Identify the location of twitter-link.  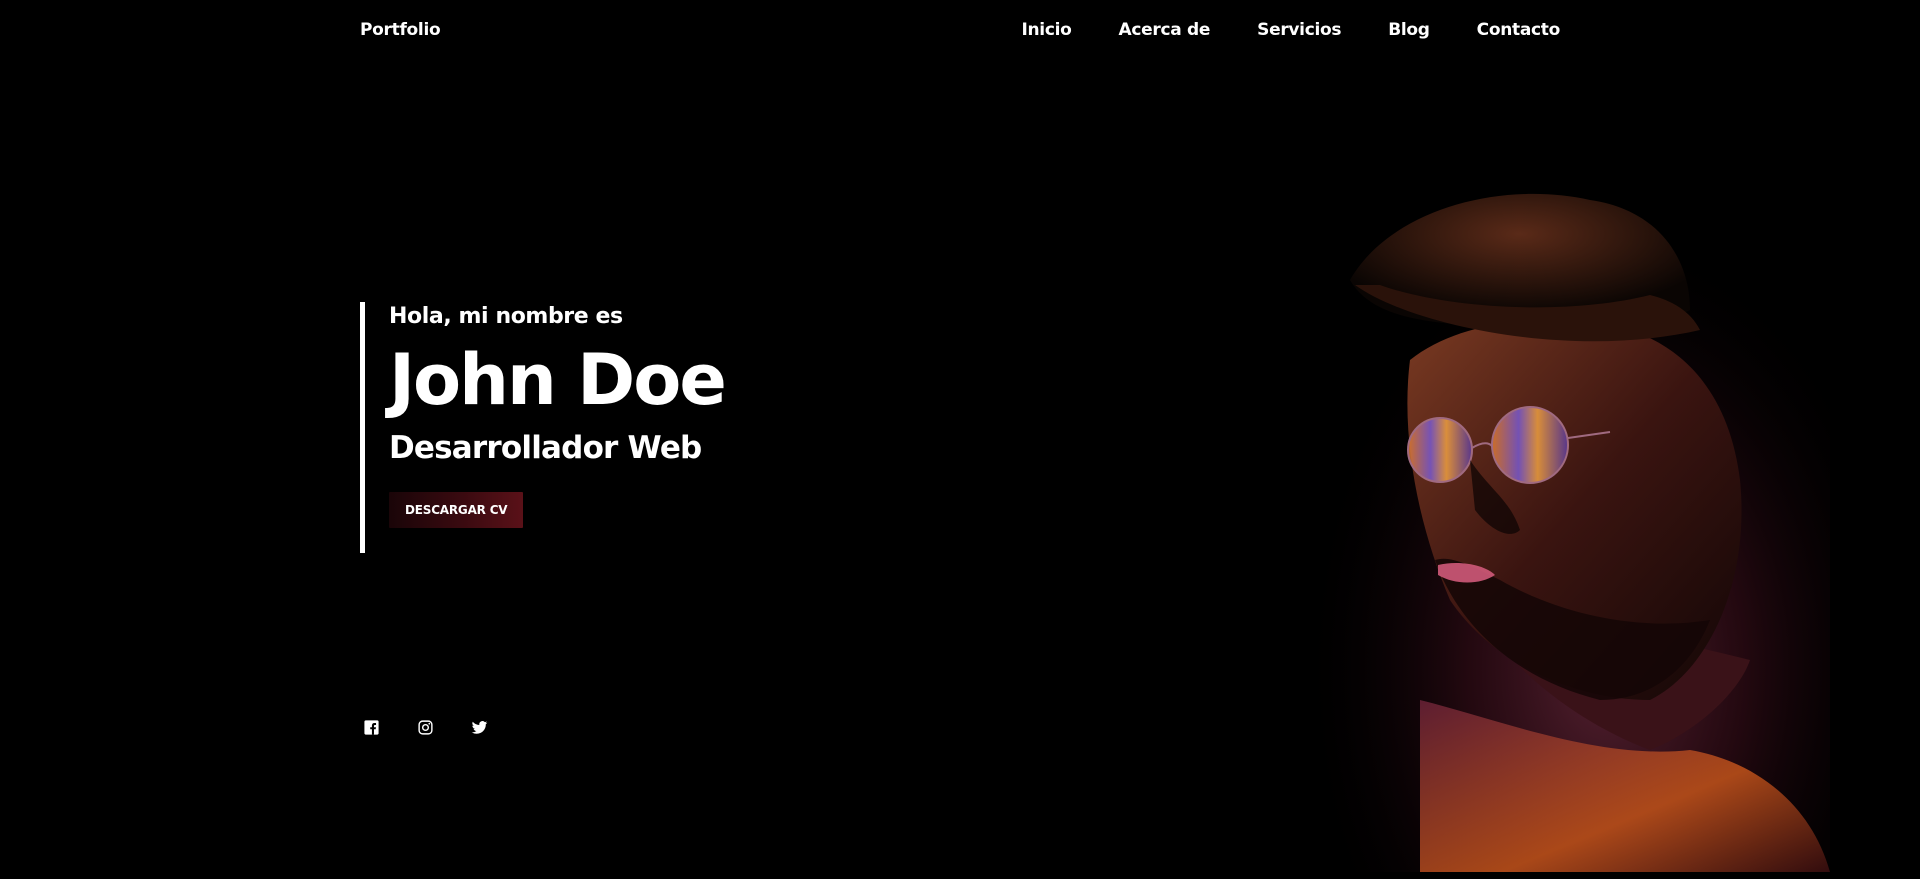
(479, 727).